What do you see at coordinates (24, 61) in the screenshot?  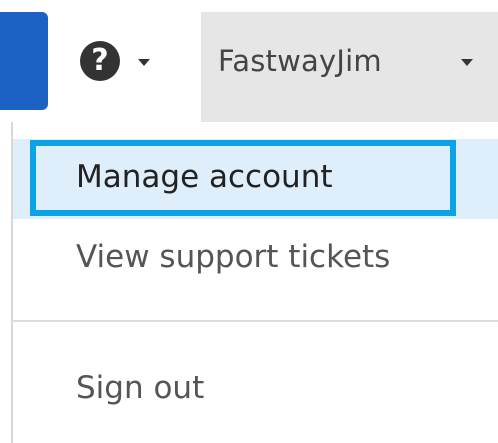 I see `primary-nav-button` at bounding box center [24, 61].